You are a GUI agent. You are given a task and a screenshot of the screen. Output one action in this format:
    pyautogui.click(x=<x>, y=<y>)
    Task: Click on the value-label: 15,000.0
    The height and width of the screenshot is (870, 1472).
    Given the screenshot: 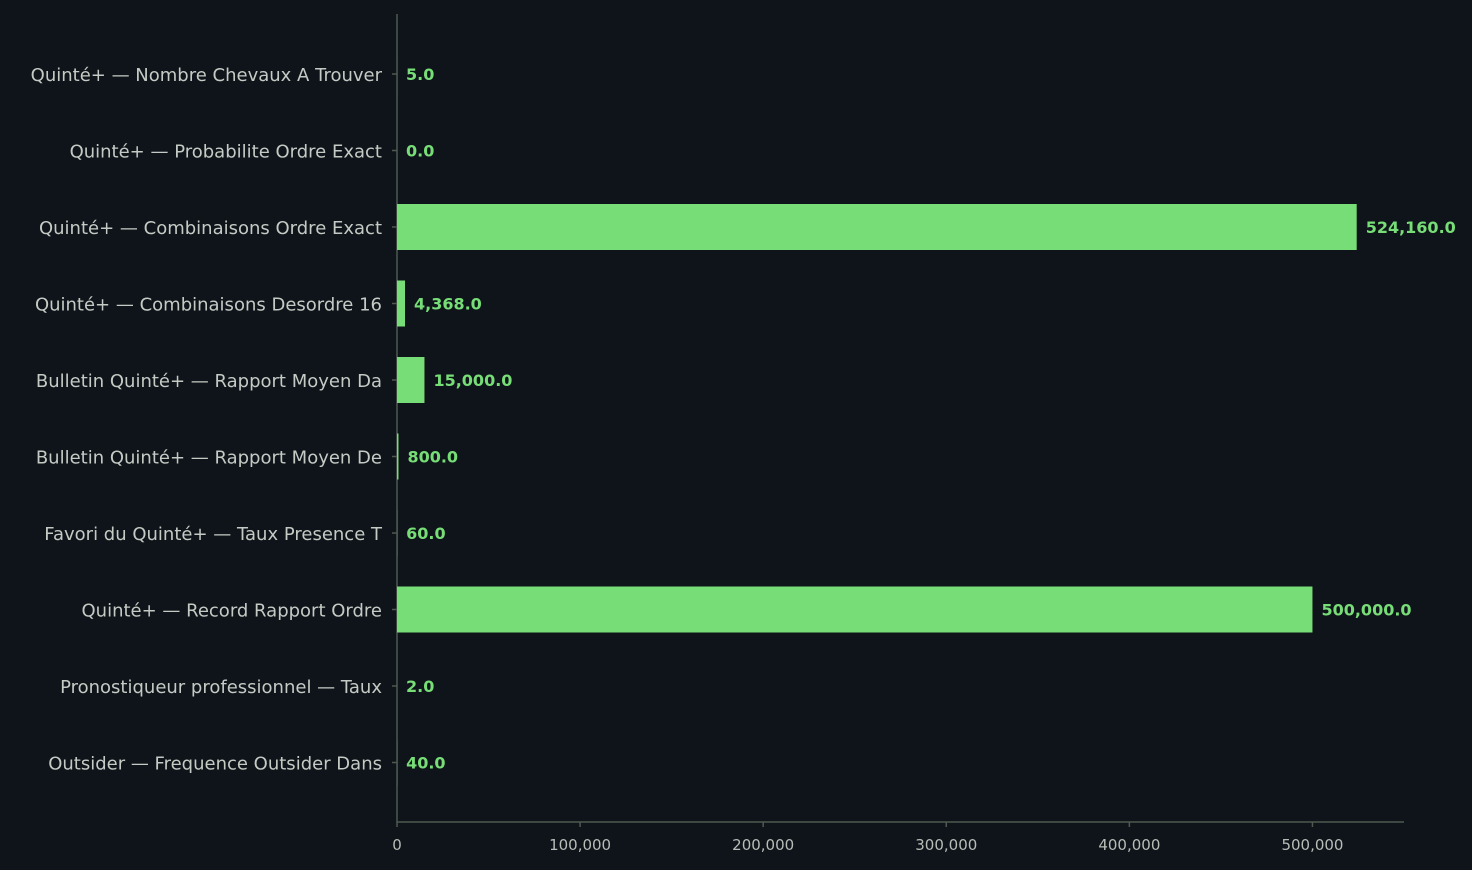 What is the action you would take?
    pyautogui.click(x=472, y=380)
    